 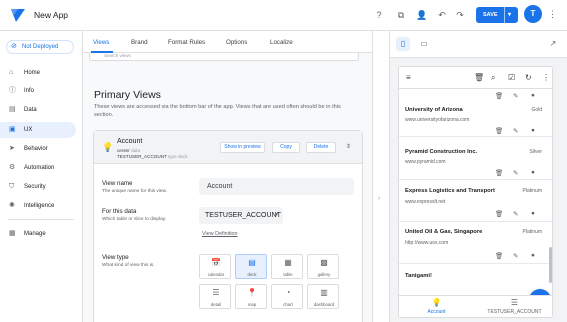 What do you see at coordinates (38, 91) in the screenshot?
I see `sidebar-item-info: ⓘ Info` at bounding box center [38, 91].